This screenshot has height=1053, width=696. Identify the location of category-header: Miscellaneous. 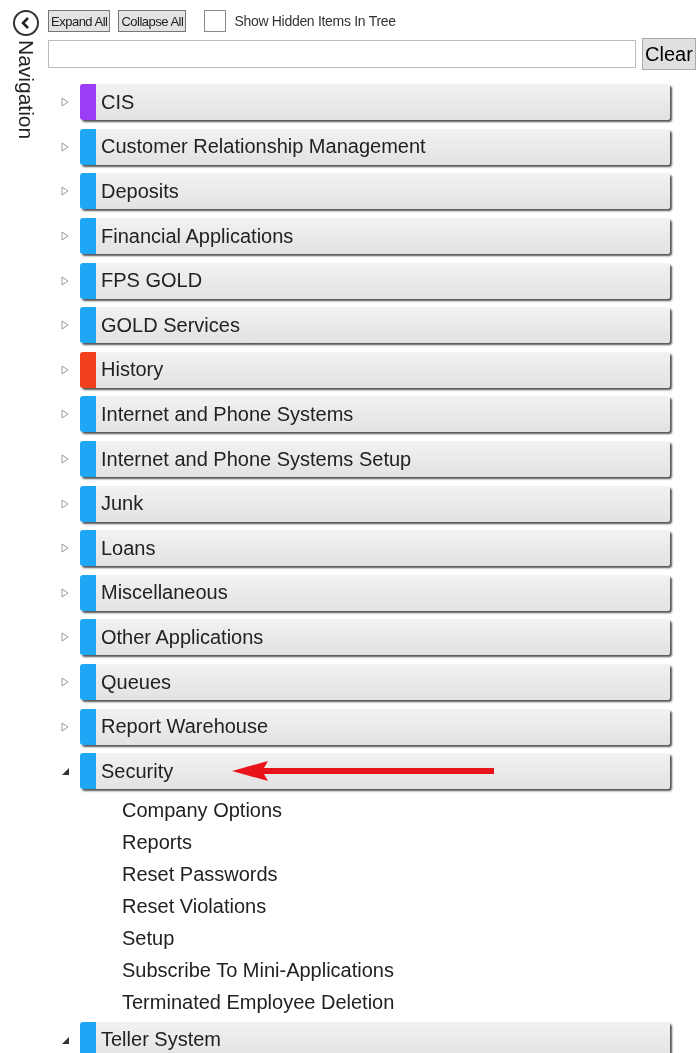
(375, 592).